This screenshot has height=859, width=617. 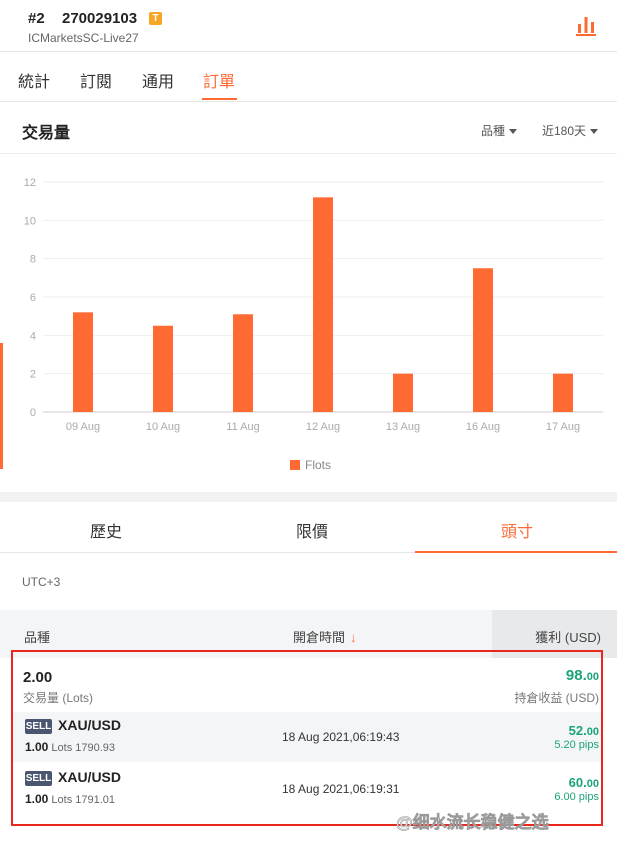 I want to click on column-open-time-label: 開倉時間, so click(x=319, y=637).